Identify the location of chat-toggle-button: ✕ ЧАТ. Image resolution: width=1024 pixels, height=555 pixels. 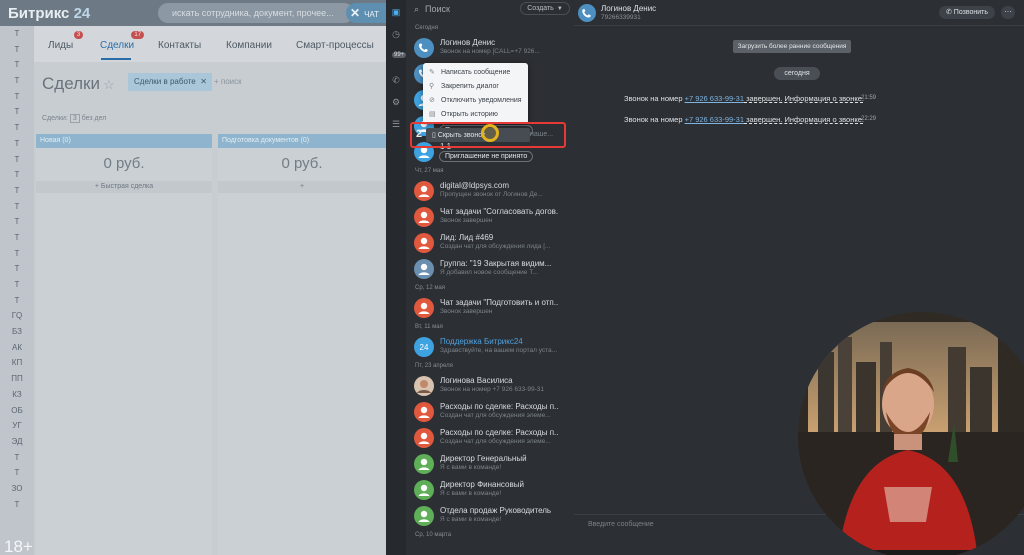
(366, 13).